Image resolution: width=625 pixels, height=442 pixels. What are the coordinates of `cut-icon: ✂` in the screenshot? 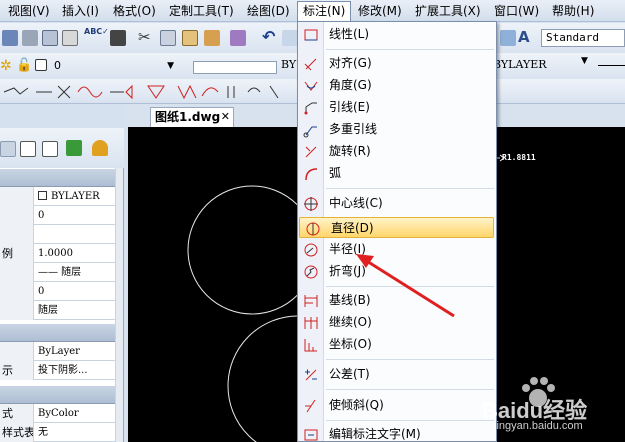 It's located at (146, 37).